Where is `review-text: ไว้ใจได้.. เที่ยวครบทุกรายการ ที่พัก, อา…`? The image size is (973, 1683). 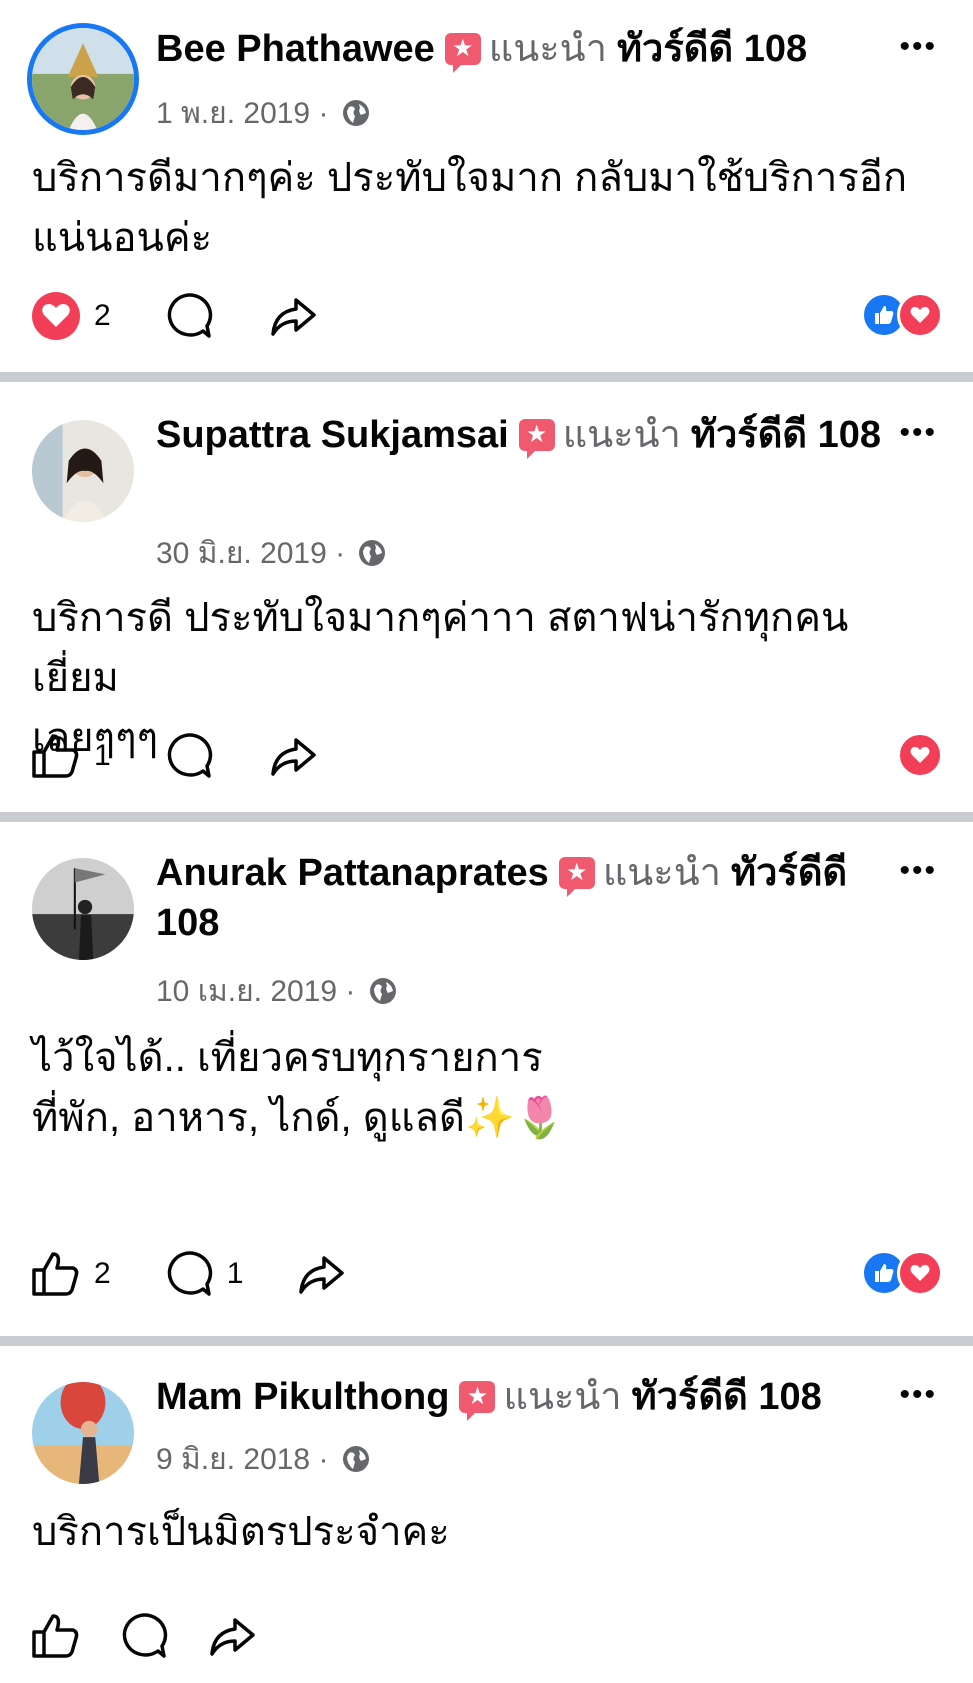 review-text: ไว้ใจได้.. เที่ยวครบทุกรายการ ที่พัก, อา… is located at coordinates (298, 1088).